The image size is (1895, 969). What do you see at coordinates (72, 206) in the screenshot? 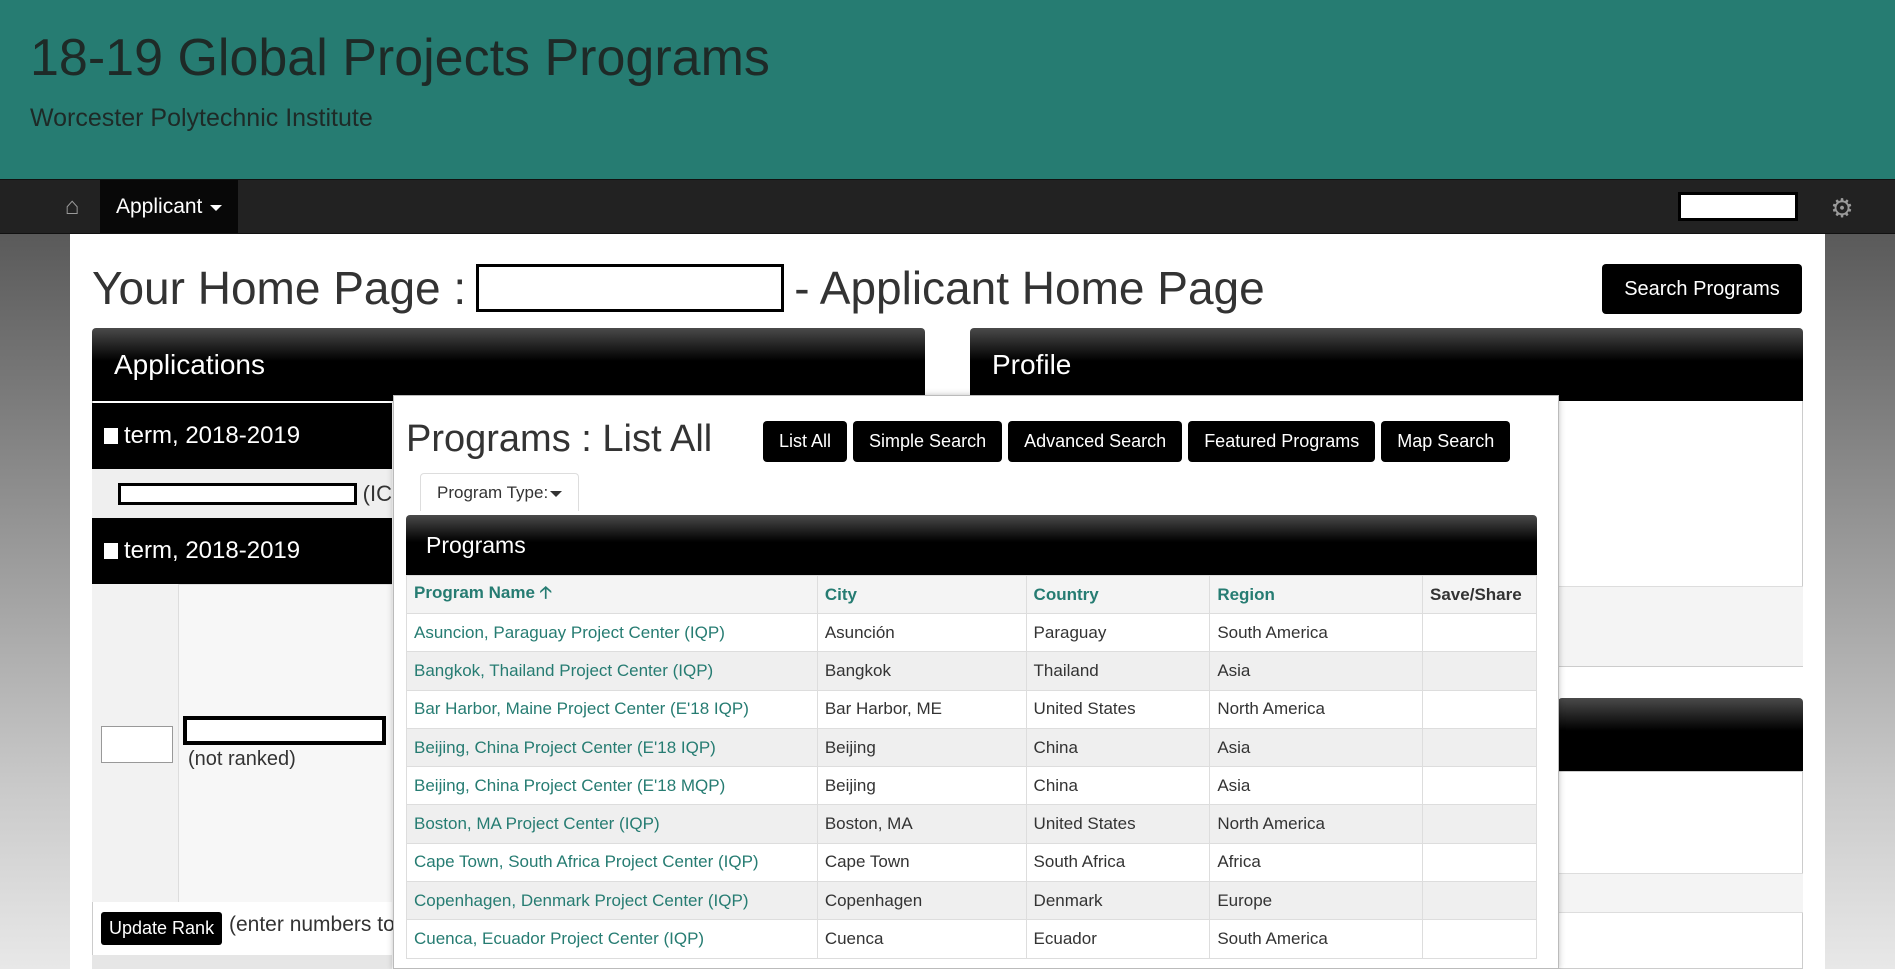
I see `home-icon: ⌂` at bounding box center [72, 206].